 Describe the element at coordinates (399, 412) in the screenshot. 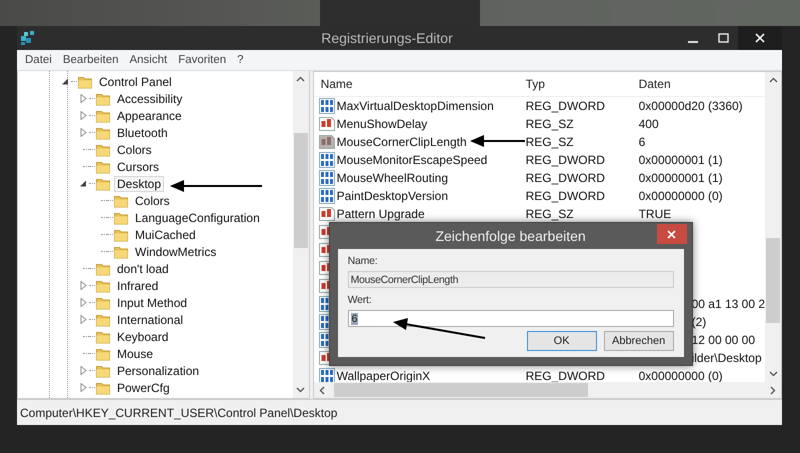

I see `status-bar-path: Computer\HKEY_CURRENT_USER\Control Panel\Desktop` at that location.